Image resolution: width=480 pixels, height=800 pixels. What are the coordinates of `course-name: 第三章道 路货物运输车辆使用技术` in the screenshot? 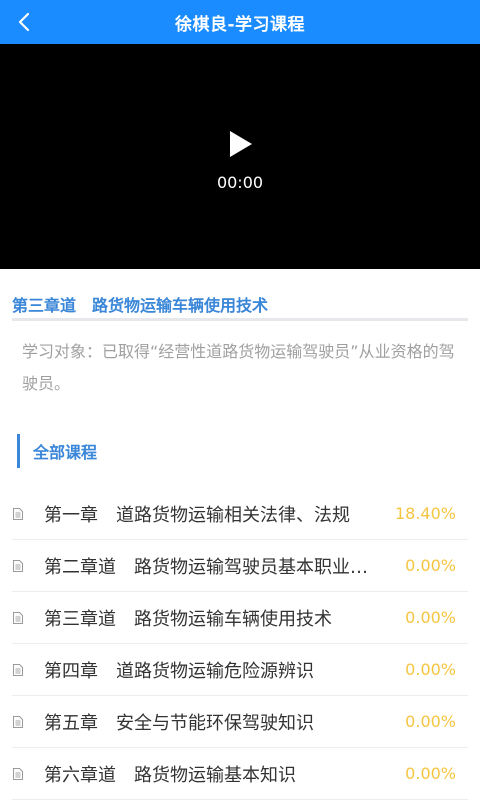 It's located at (188, 619).